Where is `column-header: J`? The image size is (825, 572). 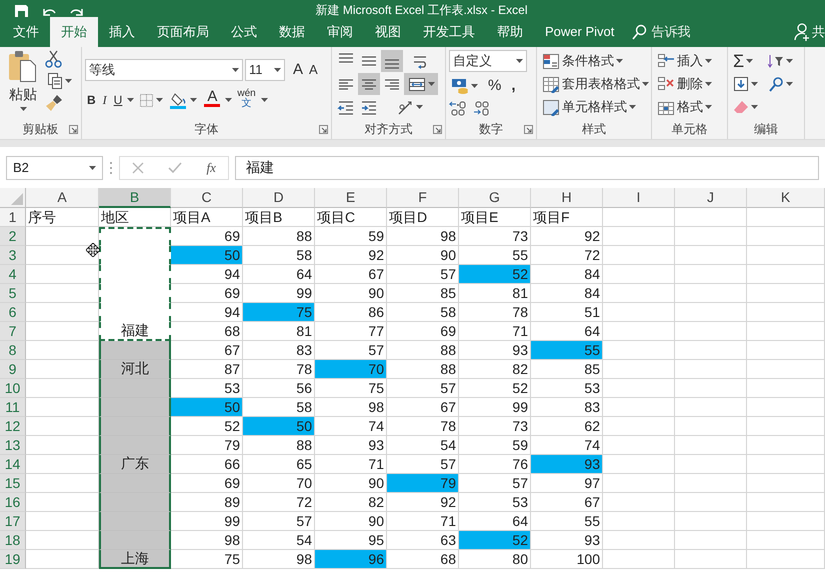 column-header: J is located at coordinates (711, 198).